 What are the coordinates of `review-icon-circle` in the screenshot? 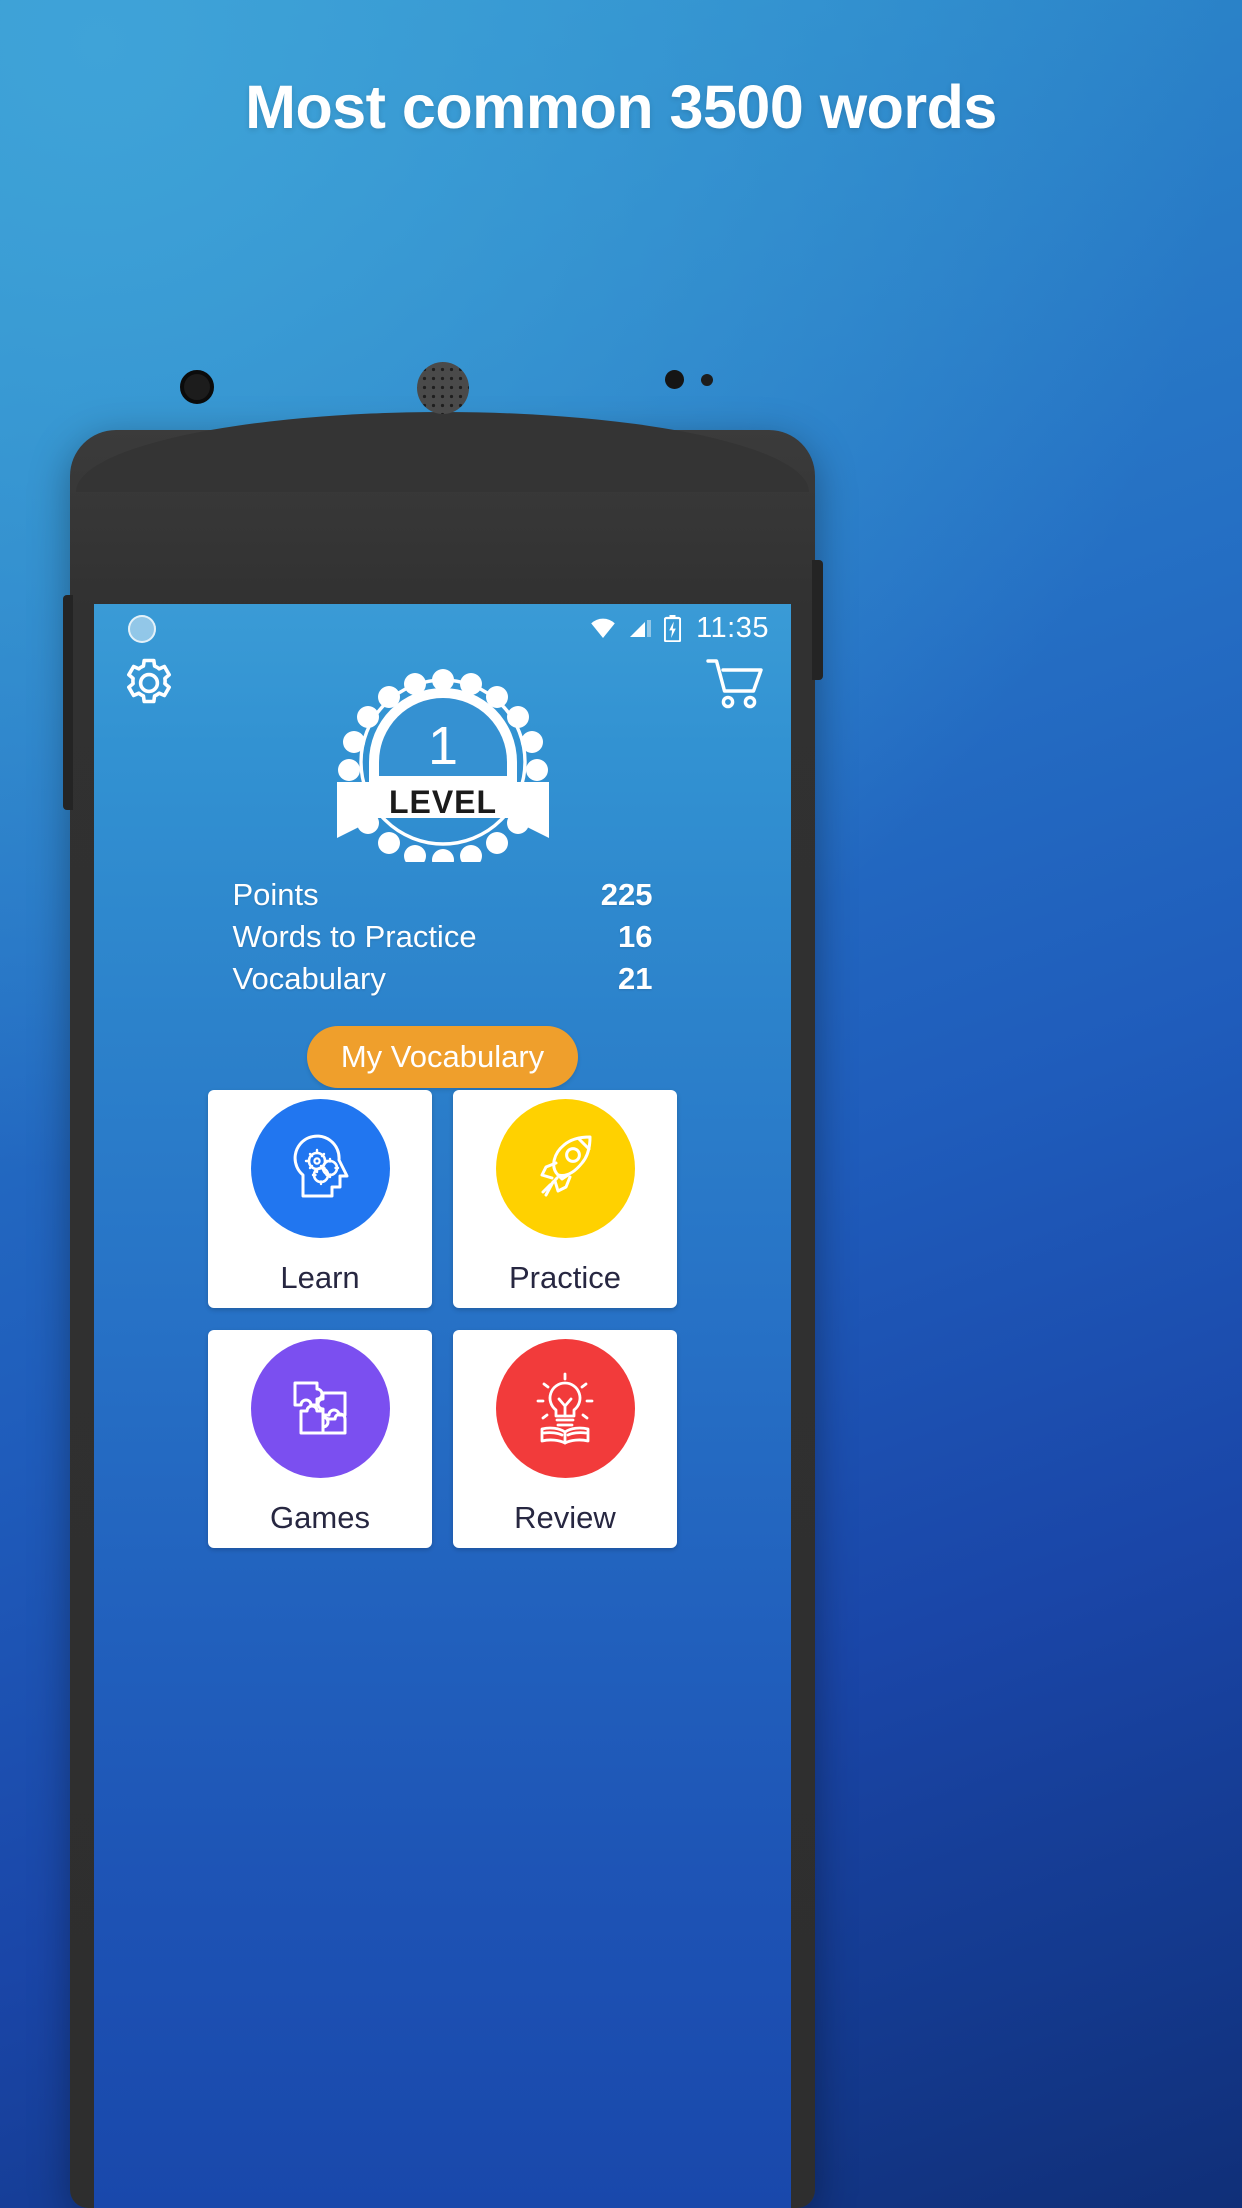 It's located at (565, 1408).